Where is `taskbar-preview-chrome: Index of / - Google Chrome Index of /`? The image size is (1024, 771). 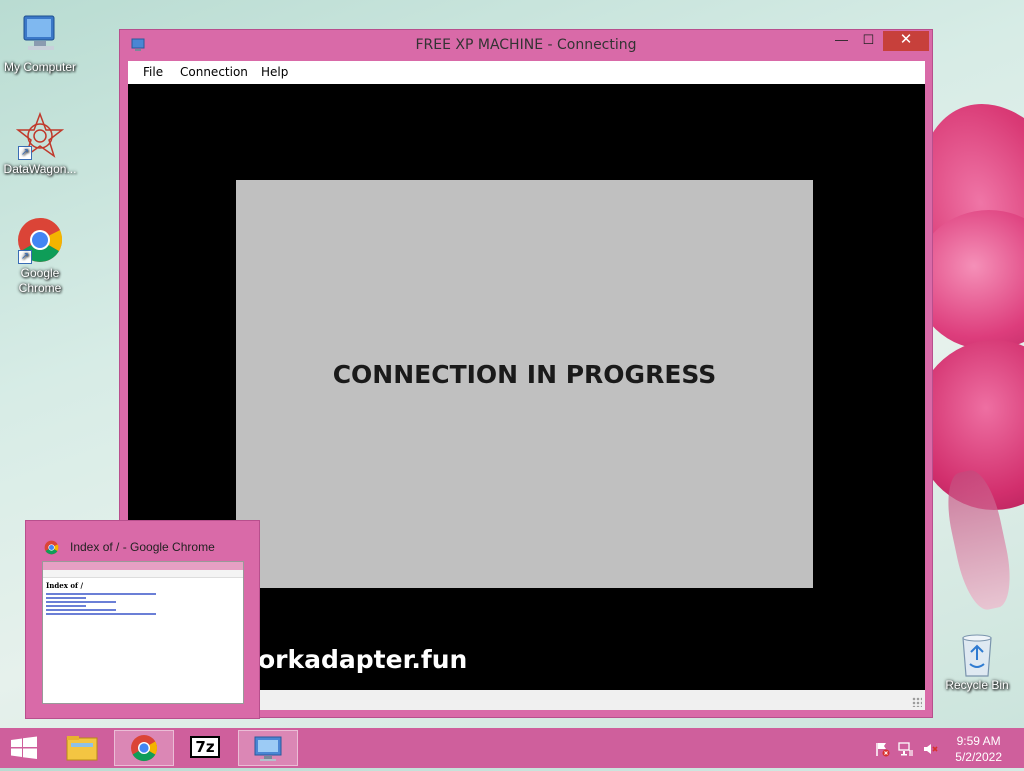
taskbar-preview-chrome: Index of / - Google Chrome Index of / is located at coordinates (142, 619).